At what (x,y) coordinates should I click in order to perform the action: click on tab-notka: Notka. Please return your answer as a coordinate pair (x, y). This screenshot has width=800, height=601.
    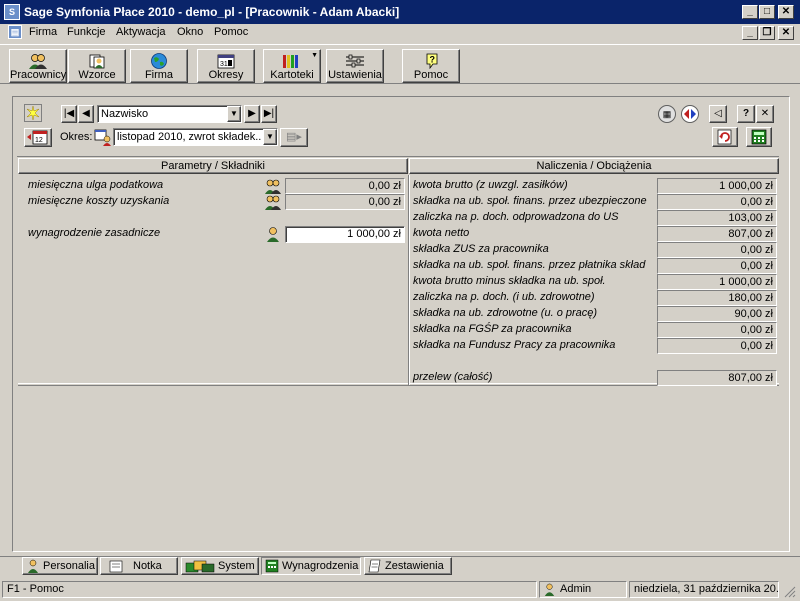
    Looking at the image, I should click on (139, 566).